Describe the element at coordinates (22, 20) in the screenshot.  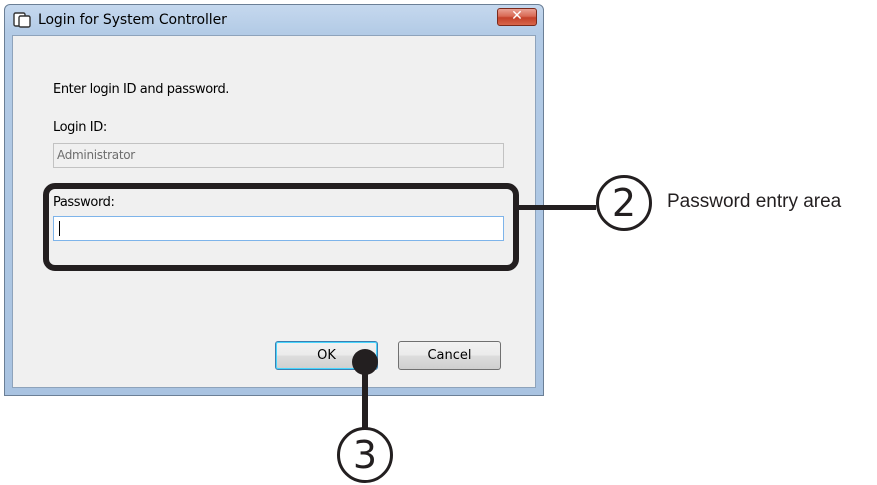
I see `app-icon` at that location.